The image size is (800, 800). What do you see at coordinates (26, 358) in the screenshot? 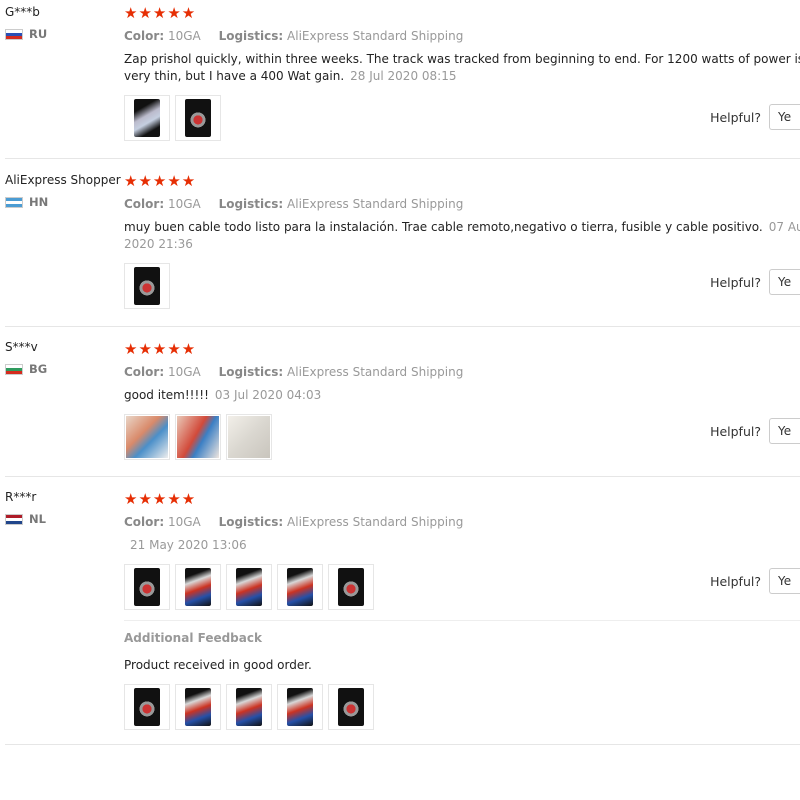
I see `reviewer-info: S***v BG` at bounding box center [26, 358].